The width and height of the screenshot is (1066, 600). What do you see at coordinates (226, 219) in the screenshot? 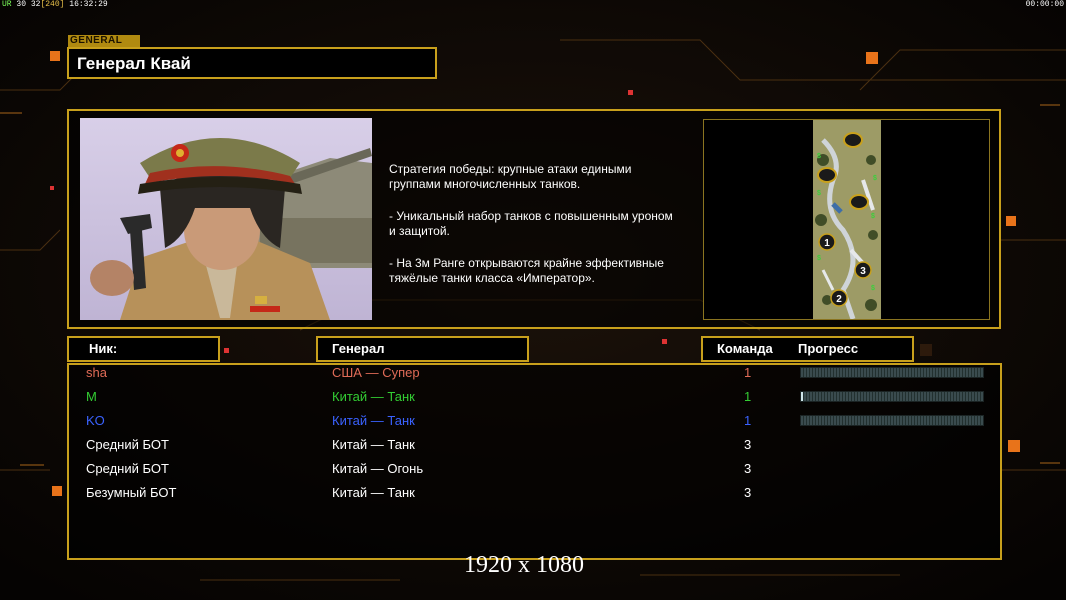
I see `general-portrait` at bounding box center [226, 219].